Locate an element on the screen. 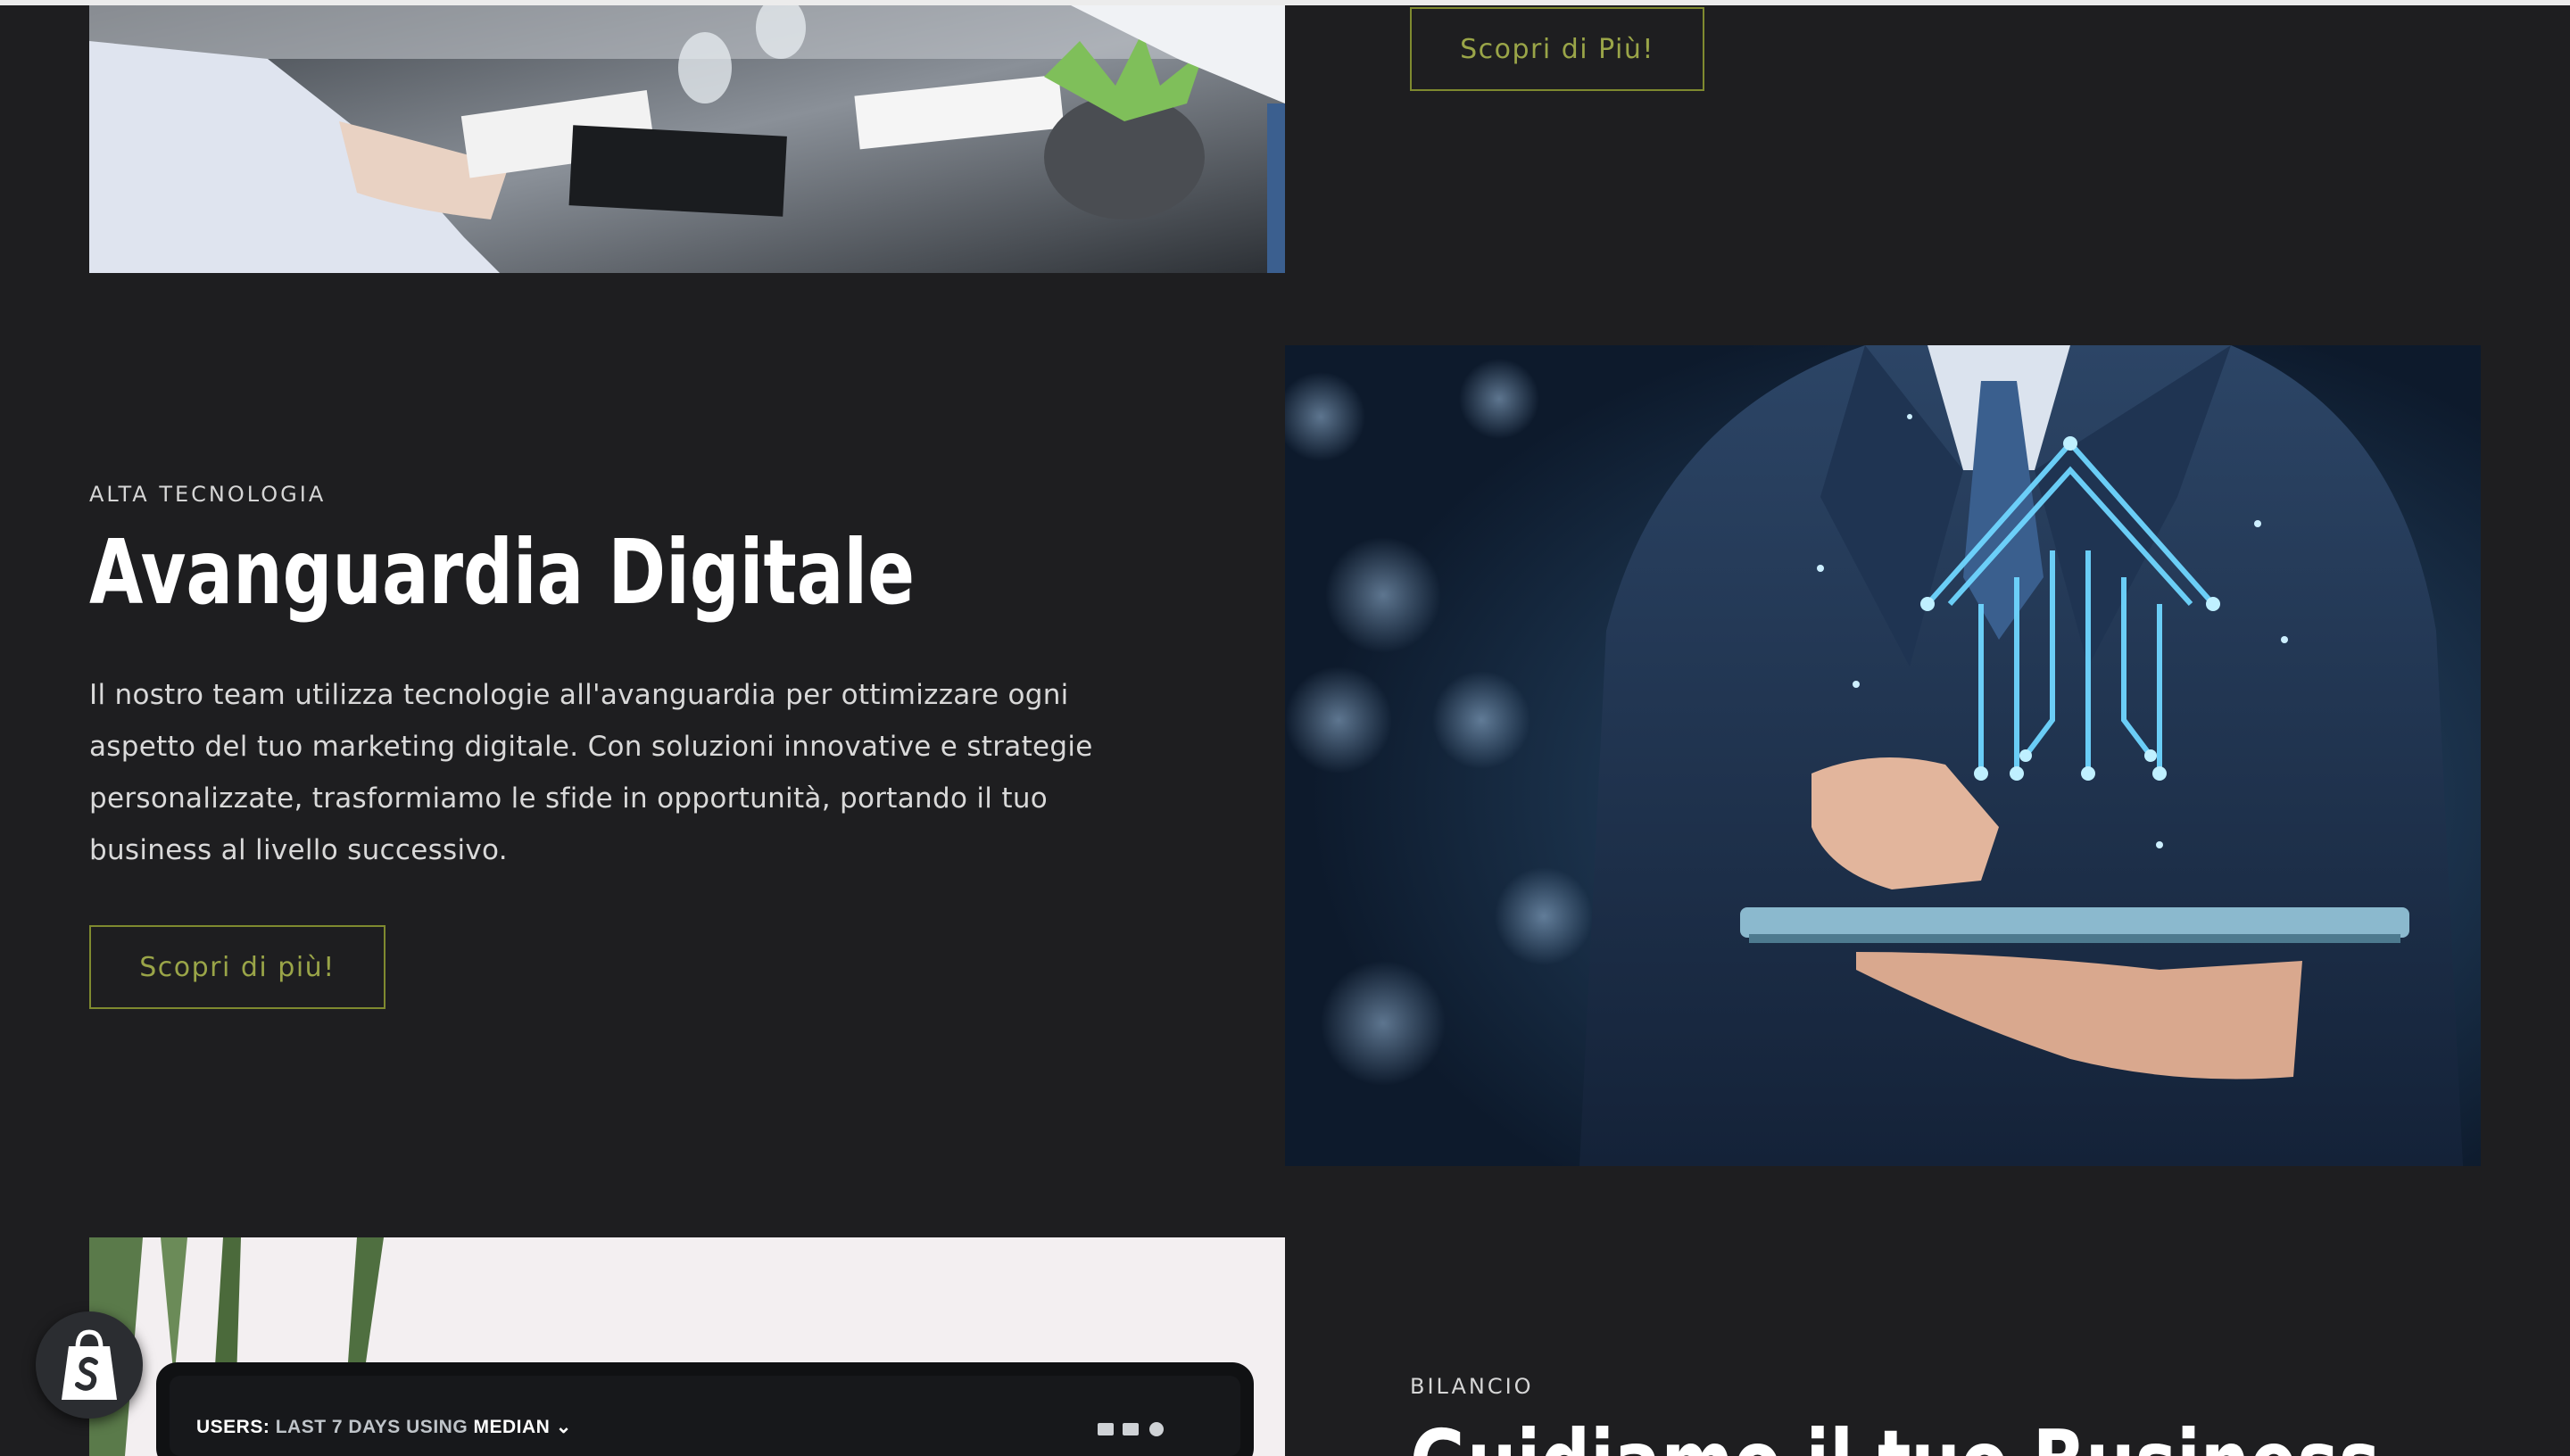 The width and height of the screenshot is (2570, 1456). analytics-laptop-photo: USERS: LAST 7 DAYS USING MEDIAN ⌄ is located at coordinates (687, 1346).